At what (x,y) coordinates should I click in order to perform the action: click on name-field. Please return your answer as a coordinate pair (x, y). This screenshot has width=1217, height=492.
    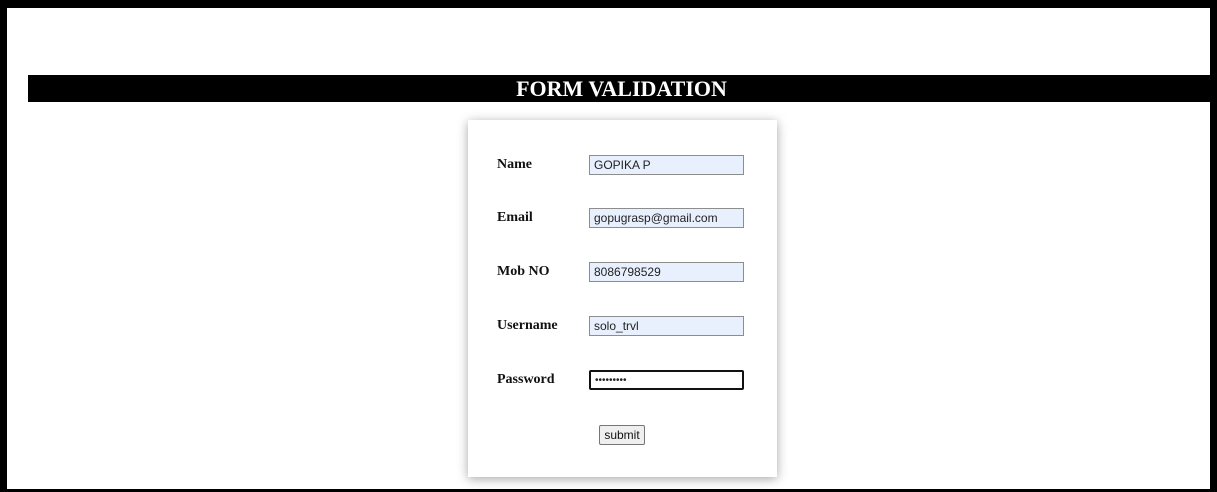
    Looking at the image, I should click on (666, 165).